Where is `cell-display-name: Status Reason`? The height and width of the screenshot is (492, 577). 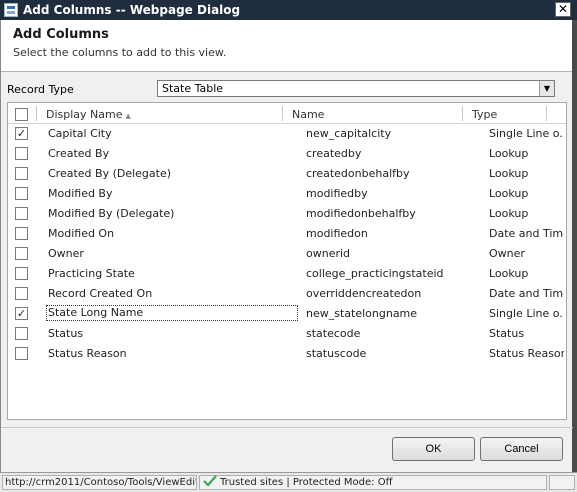
cell-display-name: Status Reason is located at coordinates (87, 353).